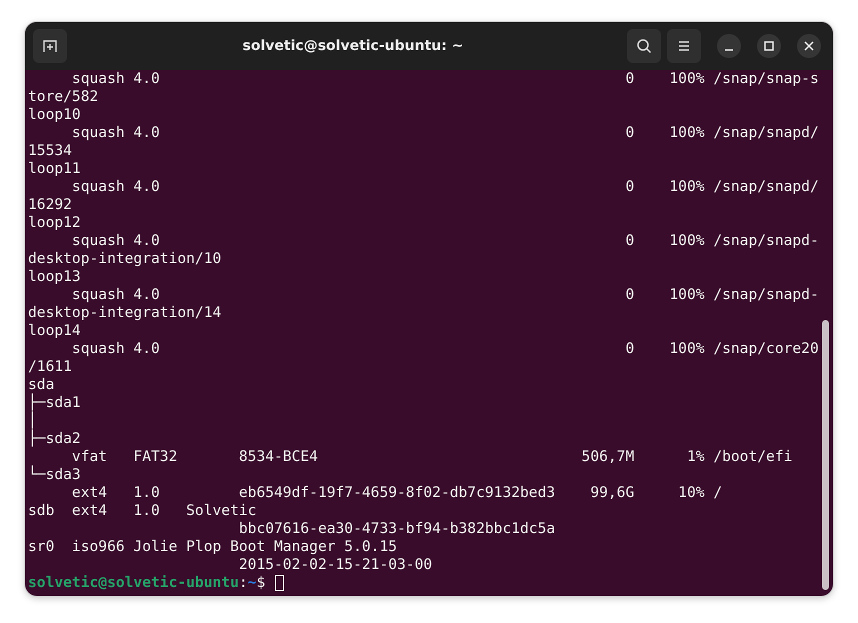 Image resolution: width=858 pixels, height=623 pixels. What do you see at coordinates (50, 205) in the screenshot?
I see `terminal-line: 16292` at bounding box center [50, 205].